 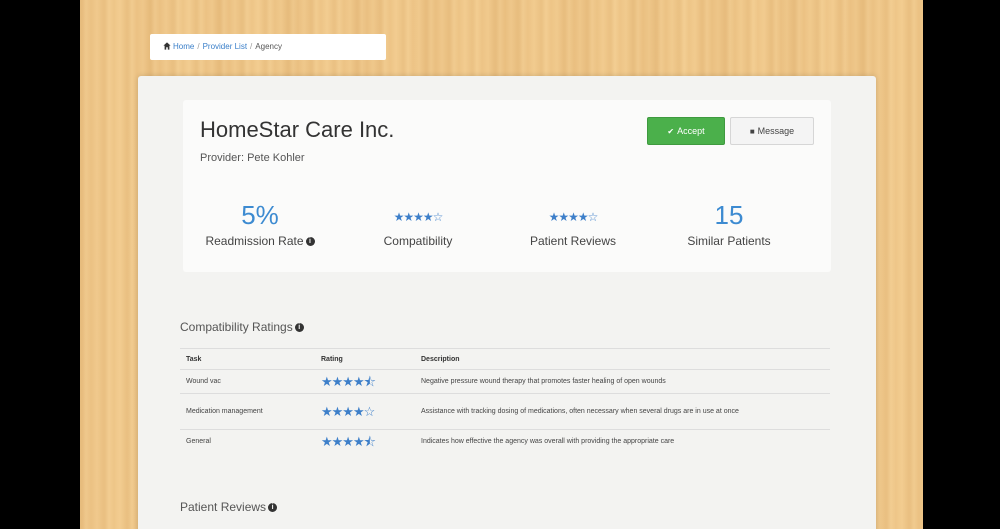 What do you see at coordinates (167, 46) in the screenshot?
I see `home-icon` at bounding box center [167, 46].